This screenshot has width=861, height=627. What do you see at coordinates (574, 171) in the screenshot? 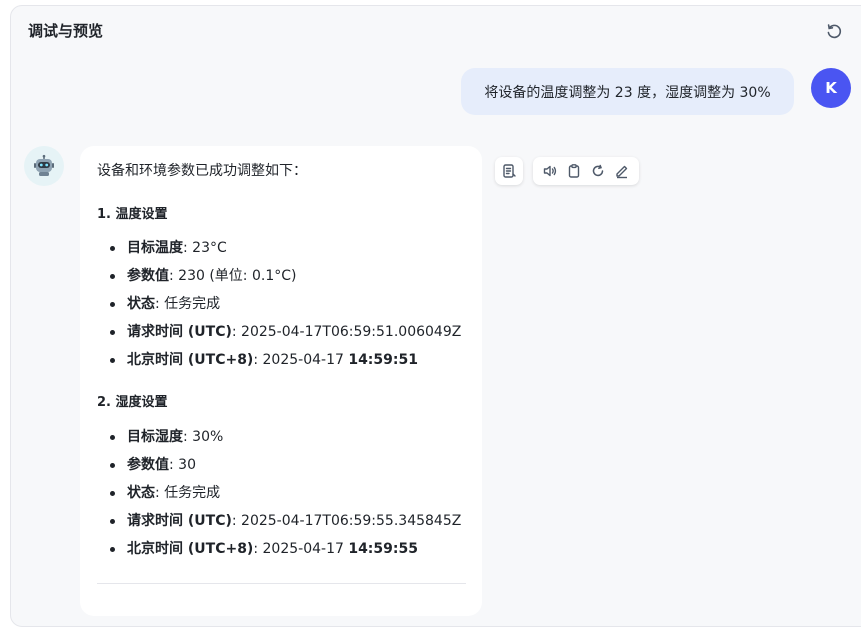
I see `clipboard-icon` at bounding box center [574, 171].